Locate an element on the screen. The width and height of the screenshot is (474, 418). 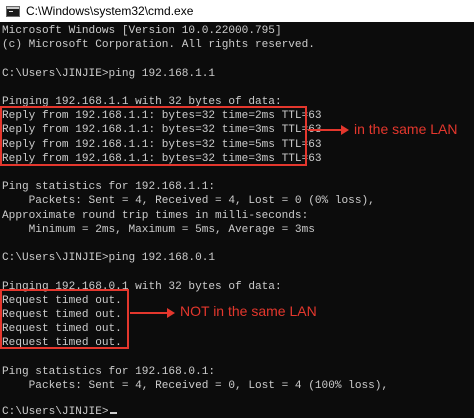
console-line: C:\Users\JINJIE>ping 192.168.1.1 is located at coordinates (109, 73).